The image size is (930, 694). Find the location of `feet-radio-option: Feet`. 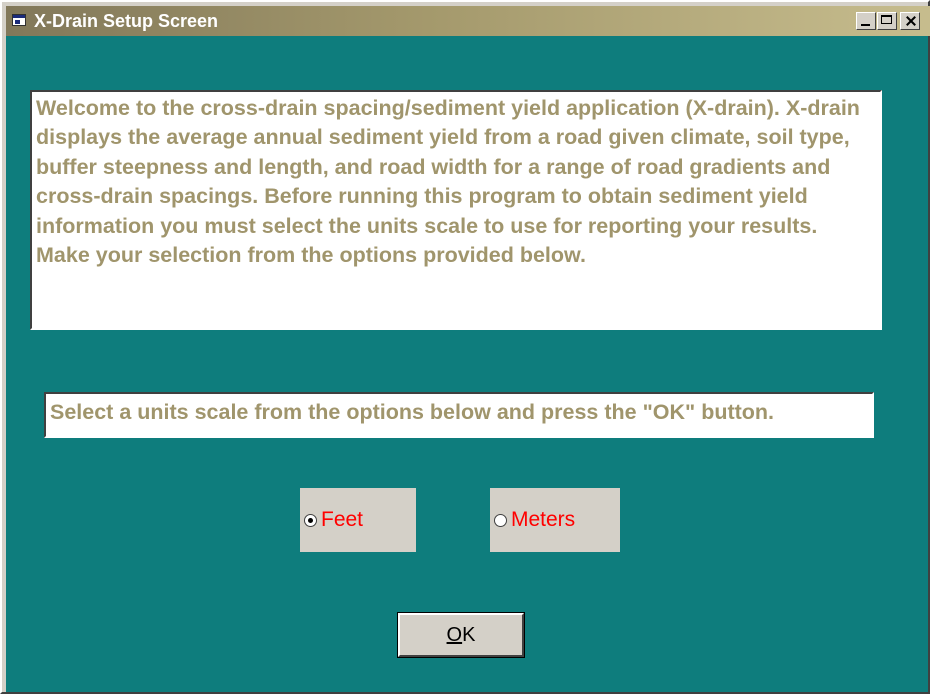

feet-radio-option: Feet is located at coordinates (358, 520).